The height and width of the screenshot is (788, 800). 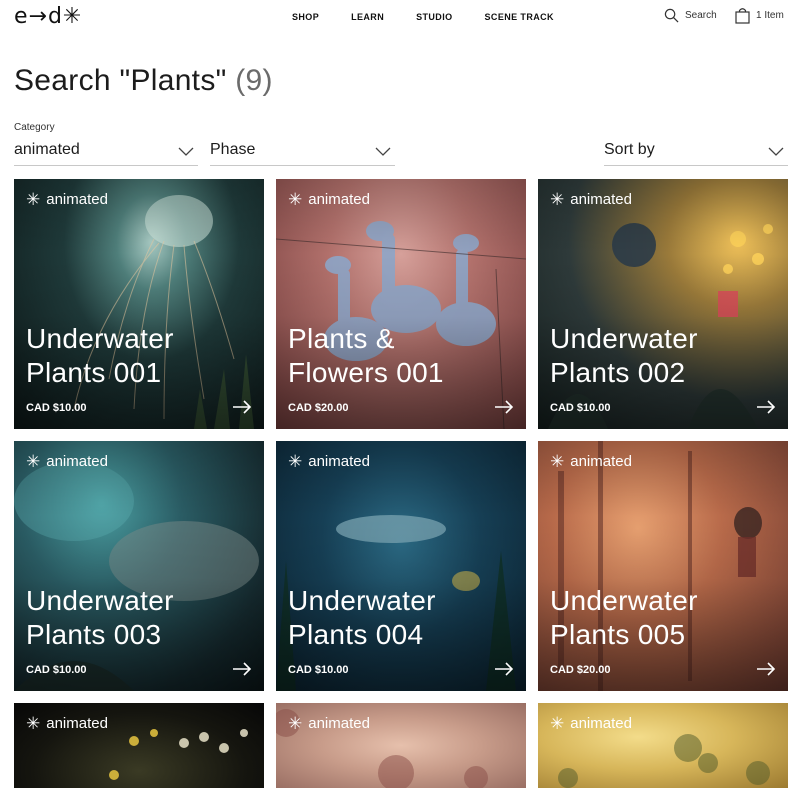 I want to click on category-value: animated, so click(x=47, y=149).